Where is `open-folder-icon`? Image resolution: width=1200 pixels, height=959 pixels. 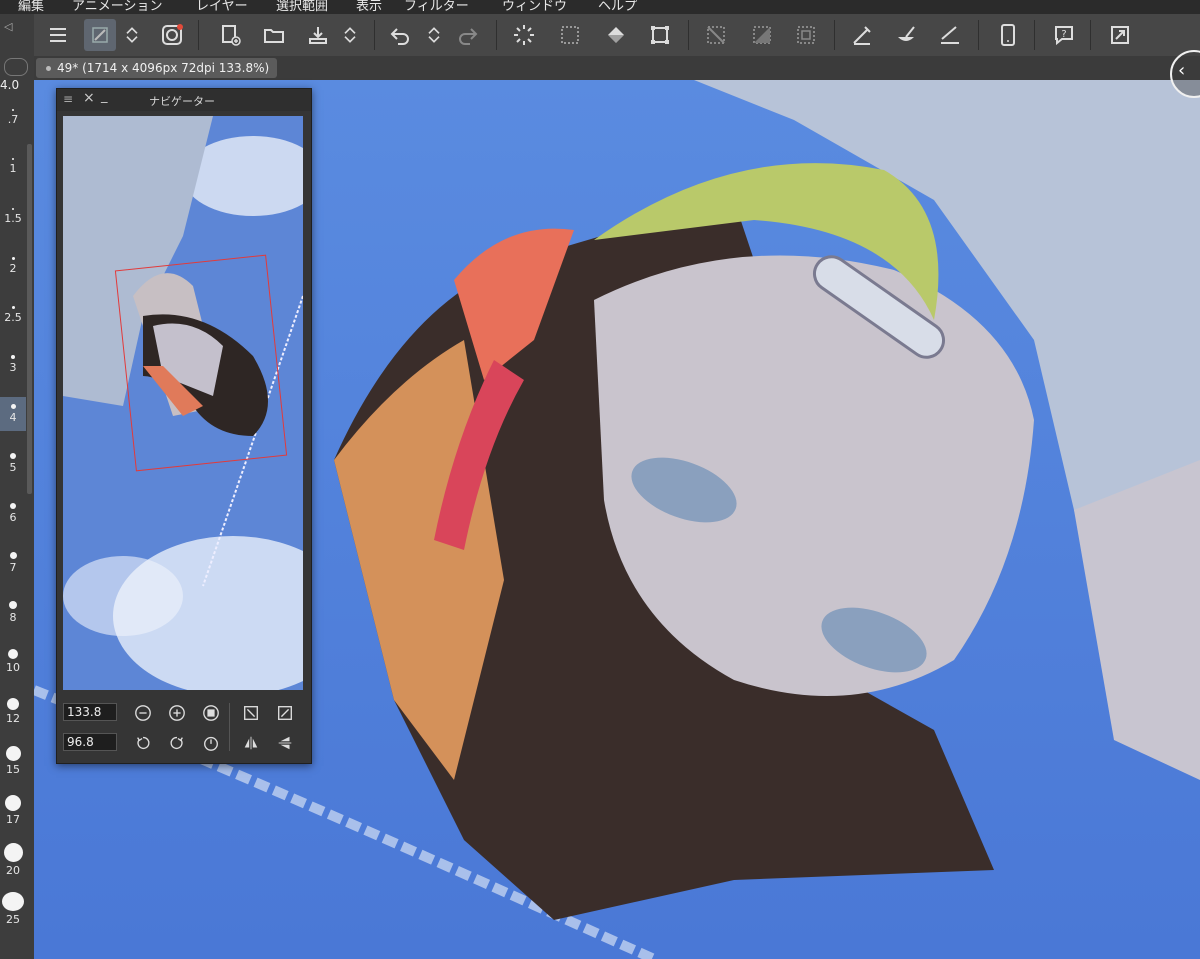 open-folder-icon is located at coordinates (274, 35).